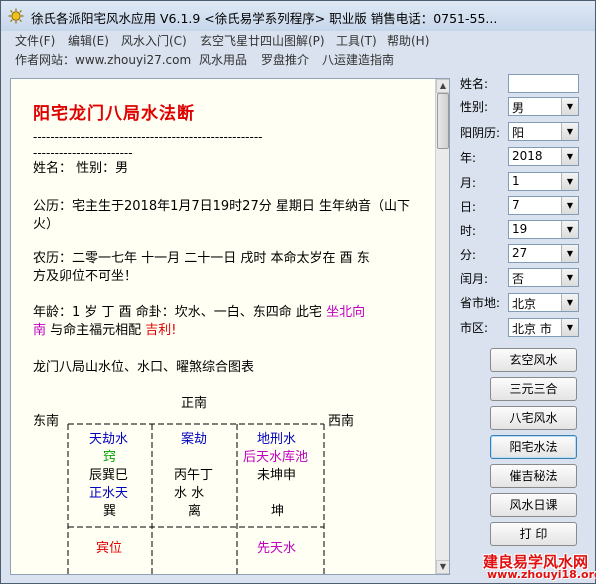 This screenshot has width=596, height=584. Describe the element at coordinates (223, 59) in the screenshot. I see `link-fengshui-goods: 风水用品` at that location.